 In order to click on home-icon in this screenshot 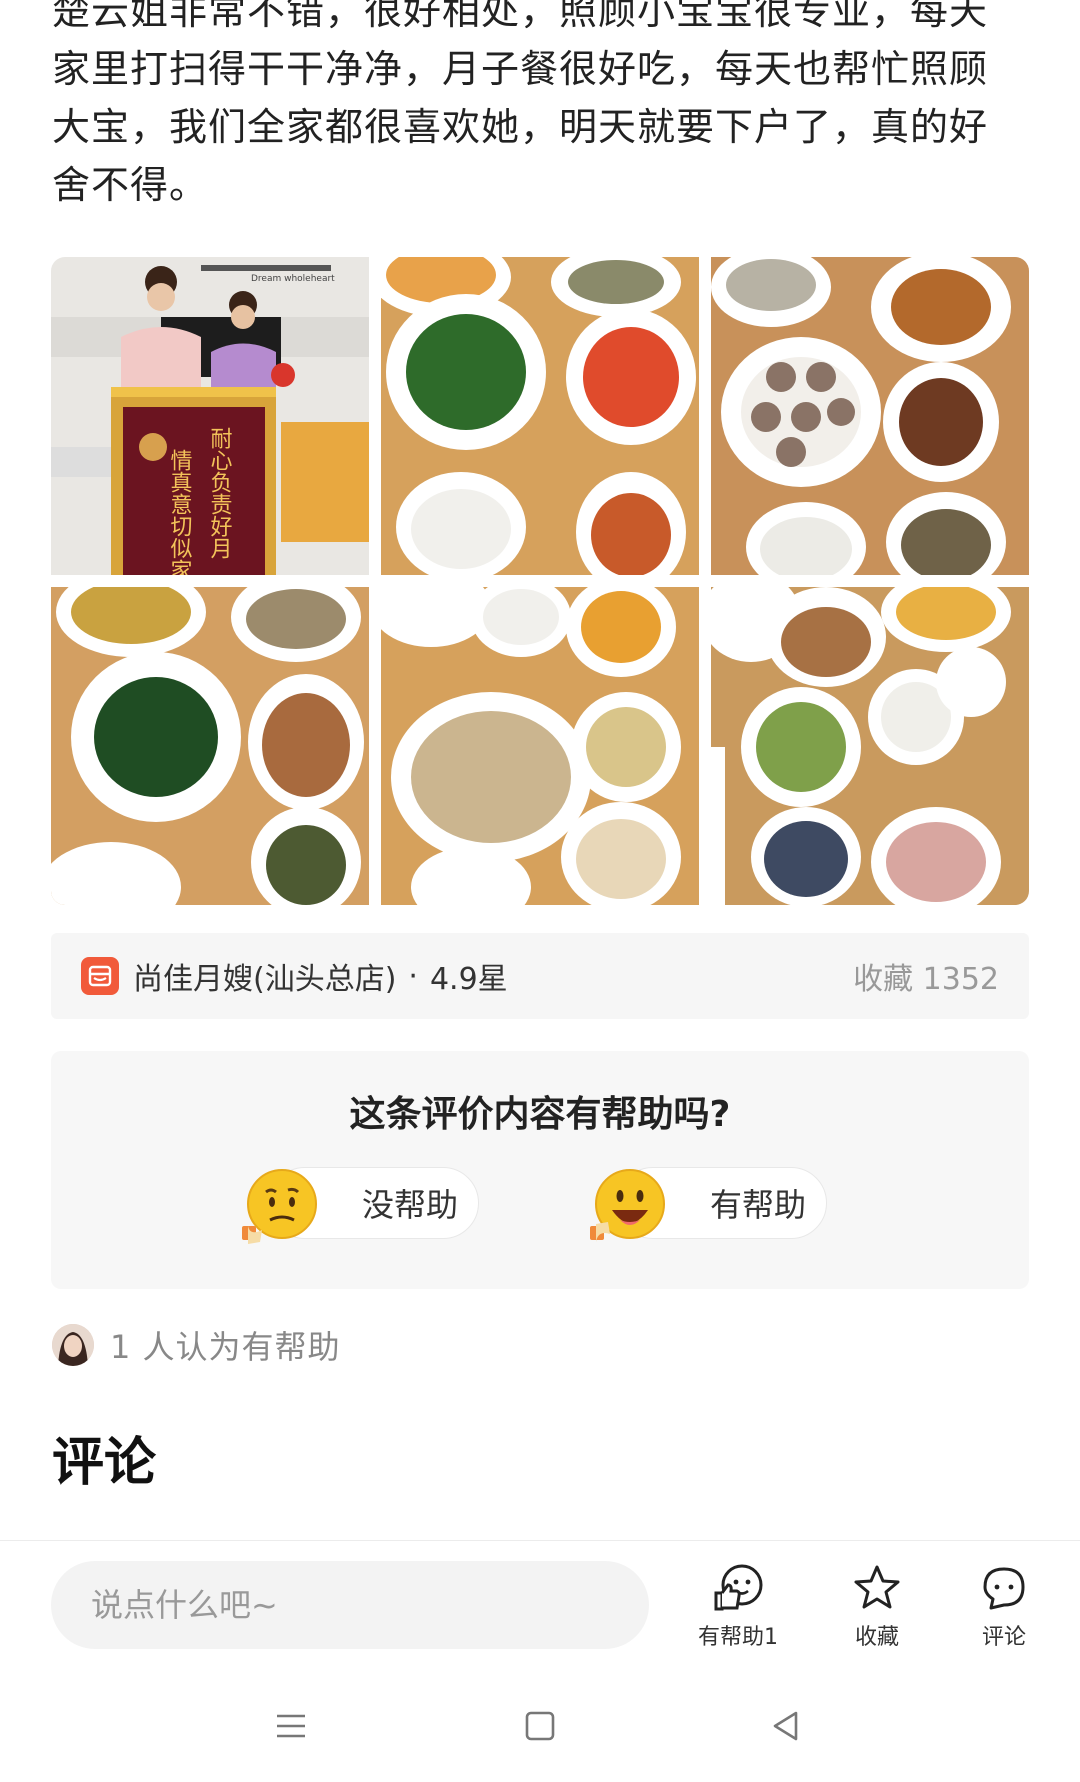, I will do `click(540, 1726)`.